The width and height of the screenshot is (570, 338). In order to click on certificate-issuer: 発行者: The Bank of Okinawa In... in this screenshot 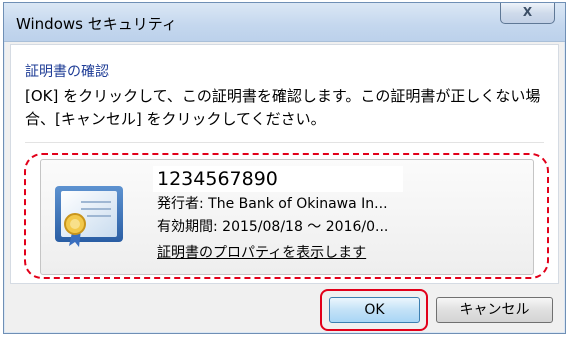, I will do `click(272, 204)`.